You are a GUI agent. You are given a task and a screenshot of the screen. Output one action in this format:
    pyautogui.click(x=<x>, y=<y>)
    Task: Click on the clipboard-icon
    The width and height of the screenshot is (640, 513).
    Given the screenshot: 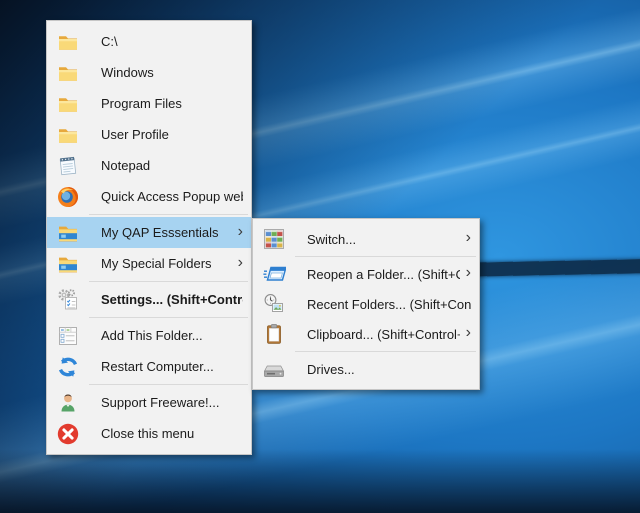 What is the action you would take?
    pyautogui.click(x=274, y=334)
    